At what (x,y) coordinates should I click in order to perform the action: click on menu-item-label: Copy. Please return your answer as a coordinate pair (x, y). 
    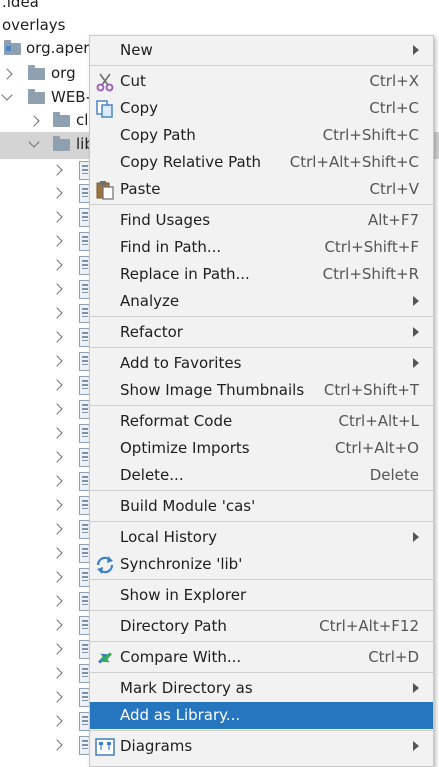
    Looking at the image, I should click on (139, 108).